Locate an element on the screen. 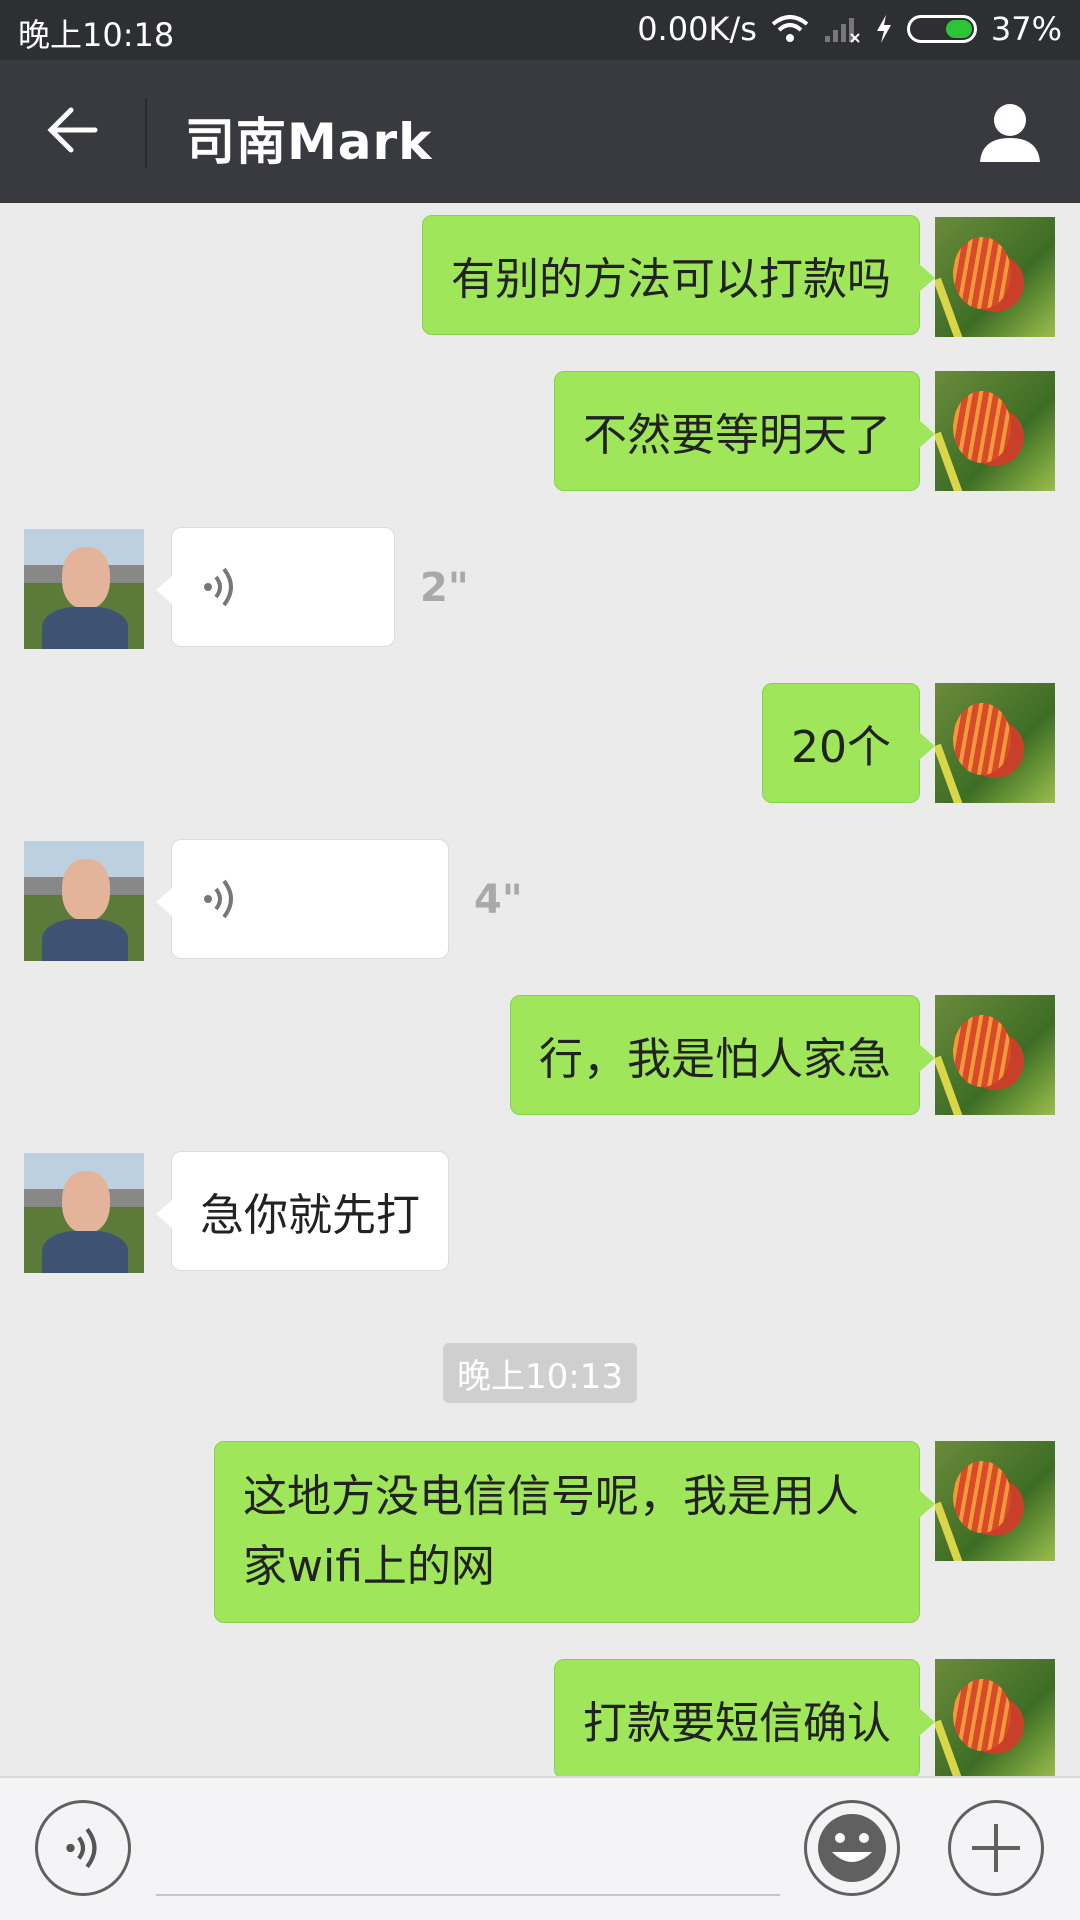 This screenshot has height=1920, width=1080. battery-percent: 37% is located at coordinates (1026, 29).